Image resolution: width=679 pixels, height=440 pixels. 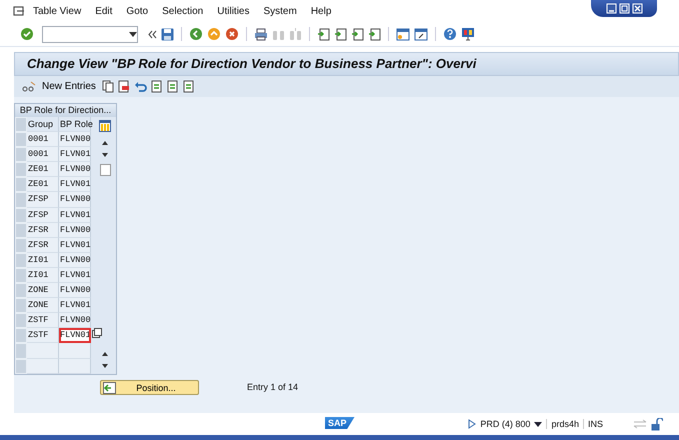 What do you see at coordinates (340, 423) in the screenshot?
I see `sap-logo: SAP` at bounding box center [340, 423].